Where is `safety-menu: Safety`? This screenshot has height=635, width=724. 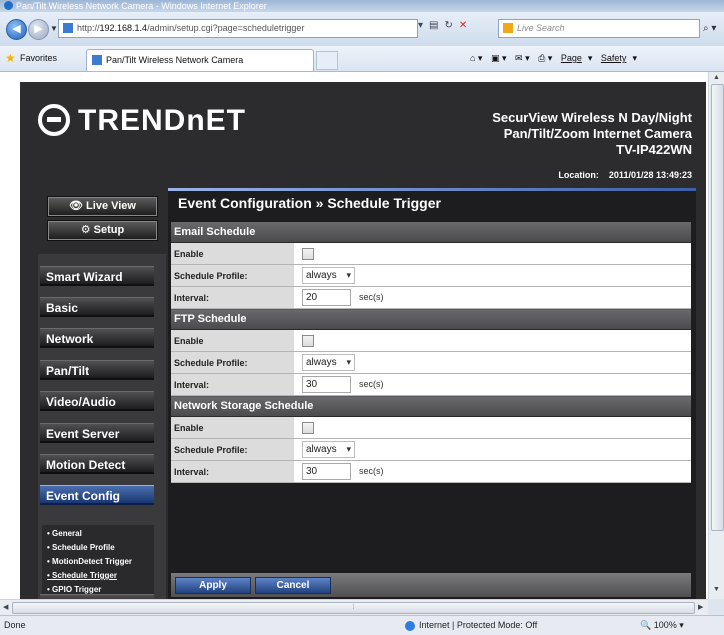 safety-menu: Safety is located at coordinates (614, 58).